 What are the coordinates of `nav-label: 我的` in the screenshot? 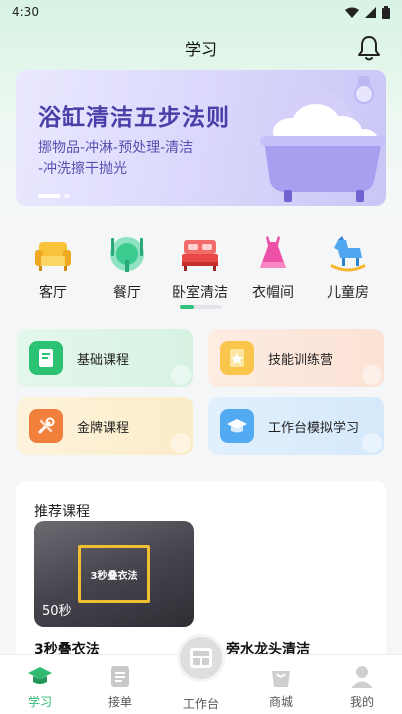 It's located at (361, 702).